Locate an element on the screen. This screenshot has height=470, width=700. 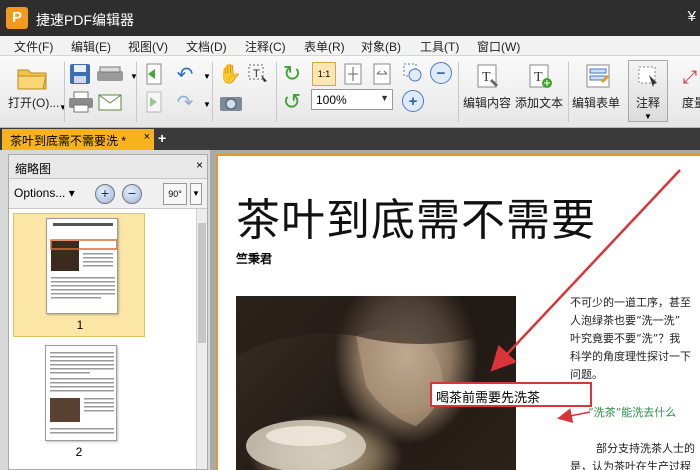
edit-content-label: 编辑内容 is located at coordinates (487, 102).